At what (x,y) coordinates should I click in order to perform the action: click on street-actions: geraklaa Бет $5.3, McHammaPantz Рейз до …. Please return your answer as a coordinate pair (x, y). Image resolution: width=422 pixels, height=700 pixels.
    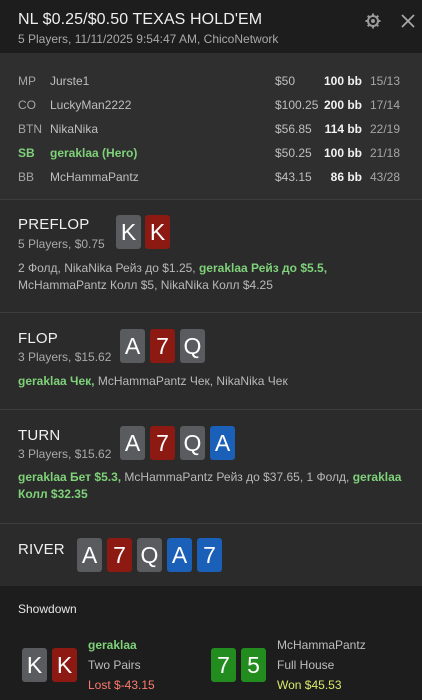
    Looking at the image, I should click on (213, 486).